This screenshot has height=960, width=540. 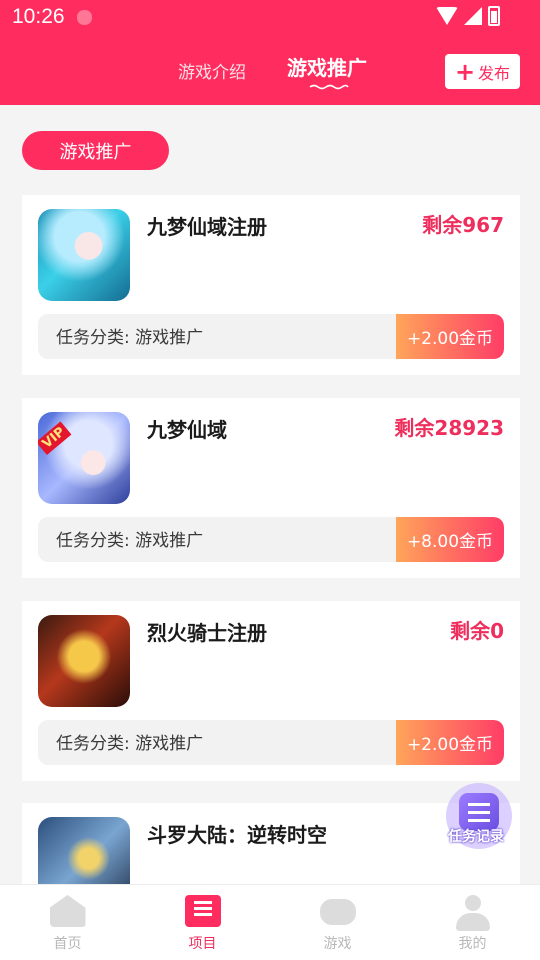 What do you see at coordinates (447, 16) in the screenshot?
I see `wifi-icon` at bounding box center [447, 16].